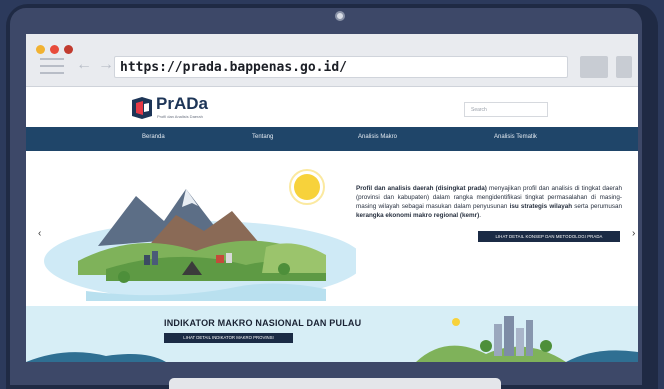 This screenshot has height=389, width=664. I want to click on indikator-illustration, so click(332, 339).